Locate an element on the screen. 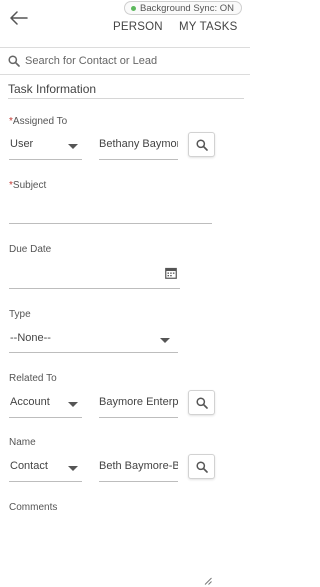  type-select: --None-- is located at coordinates (93, 342).